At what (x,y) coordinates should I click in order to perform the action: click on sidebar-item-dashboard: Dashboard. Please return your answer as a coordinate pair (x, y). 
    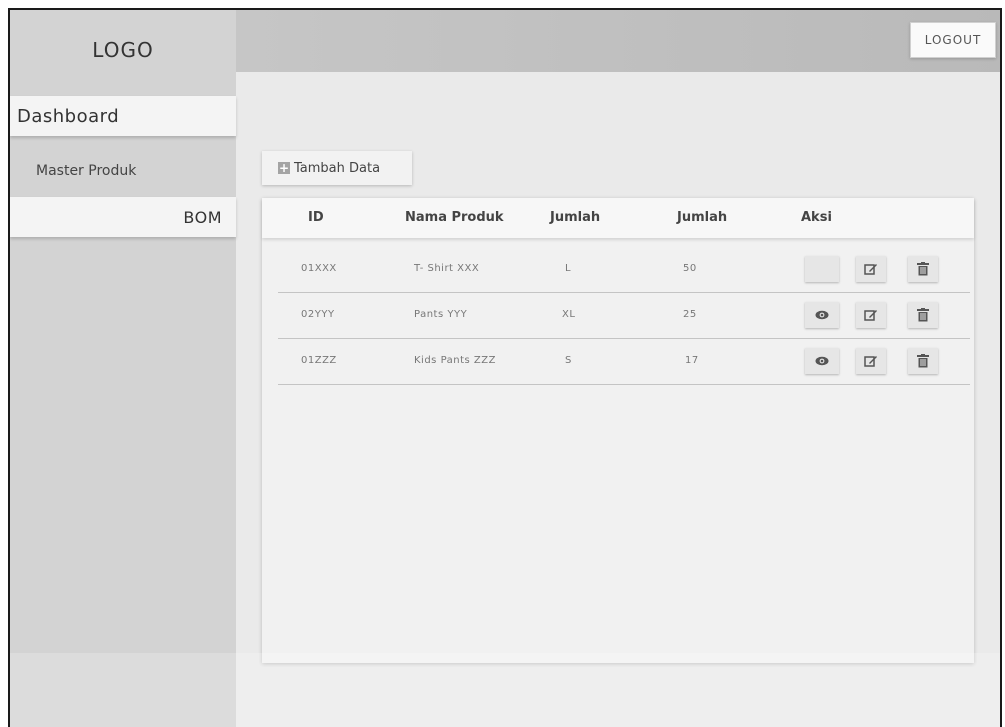
    Looking at the image, I should click on (123, 116).